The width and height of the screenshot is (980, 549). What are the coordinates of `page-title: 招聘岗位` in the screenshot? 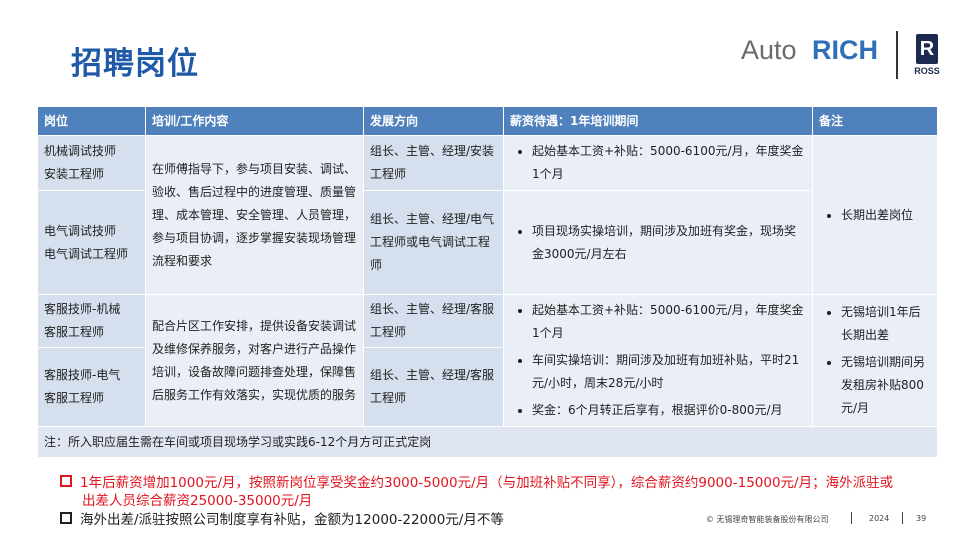 It's located at (135, 64).